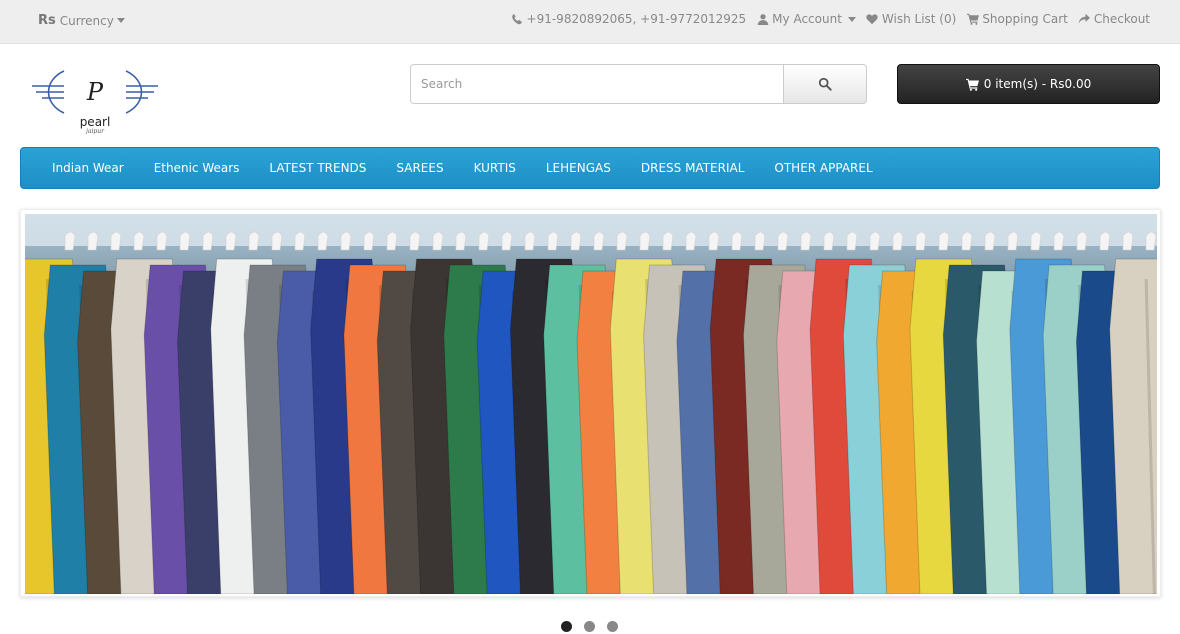 This screenshot has height=634, width=1180. I want to click on checkout-link: Checkout, so click(1114, 19).